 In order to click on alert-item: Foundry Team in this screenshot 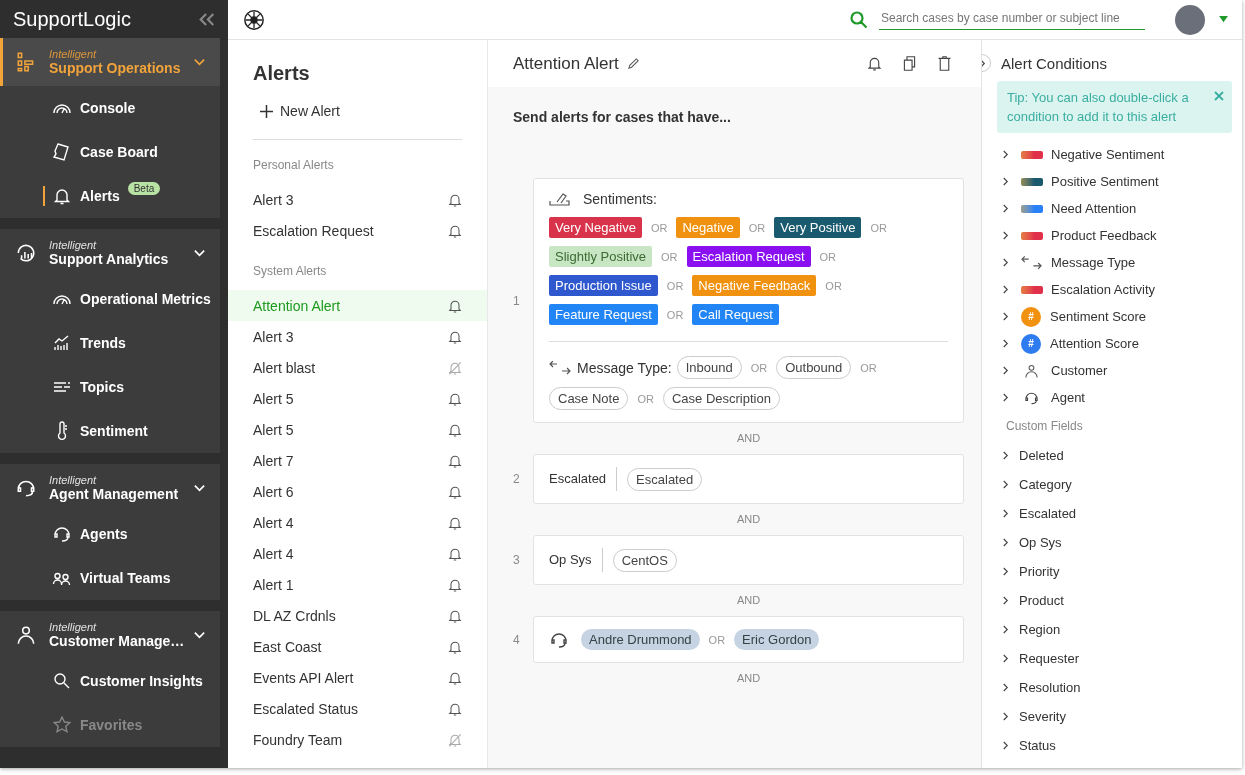, I will do `click(357, 739)`.